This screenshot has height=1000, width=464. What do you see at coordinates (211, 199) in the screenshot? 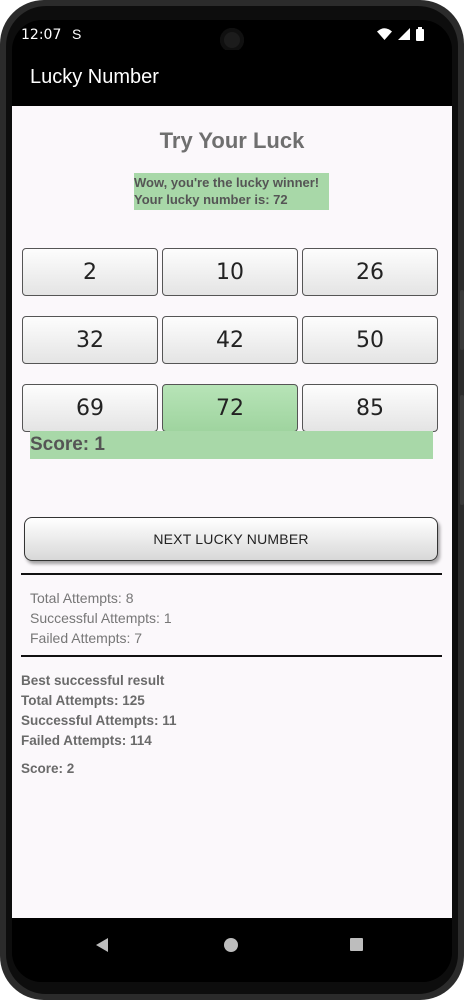
I see `winner-message-line2: Your lucky number is: 72` at bounding box center [211, 199].